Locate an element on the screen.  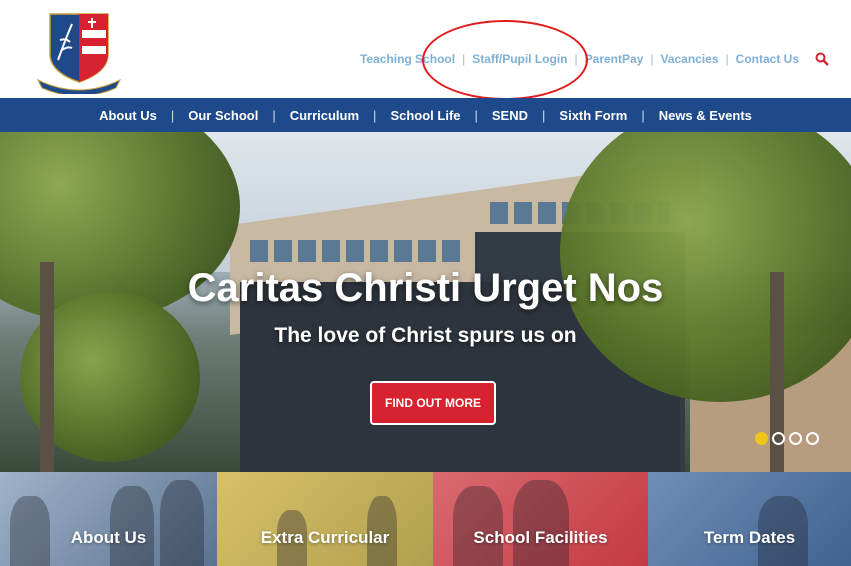
tile-label: Extra Curricular is located at coordinates (325, 537).